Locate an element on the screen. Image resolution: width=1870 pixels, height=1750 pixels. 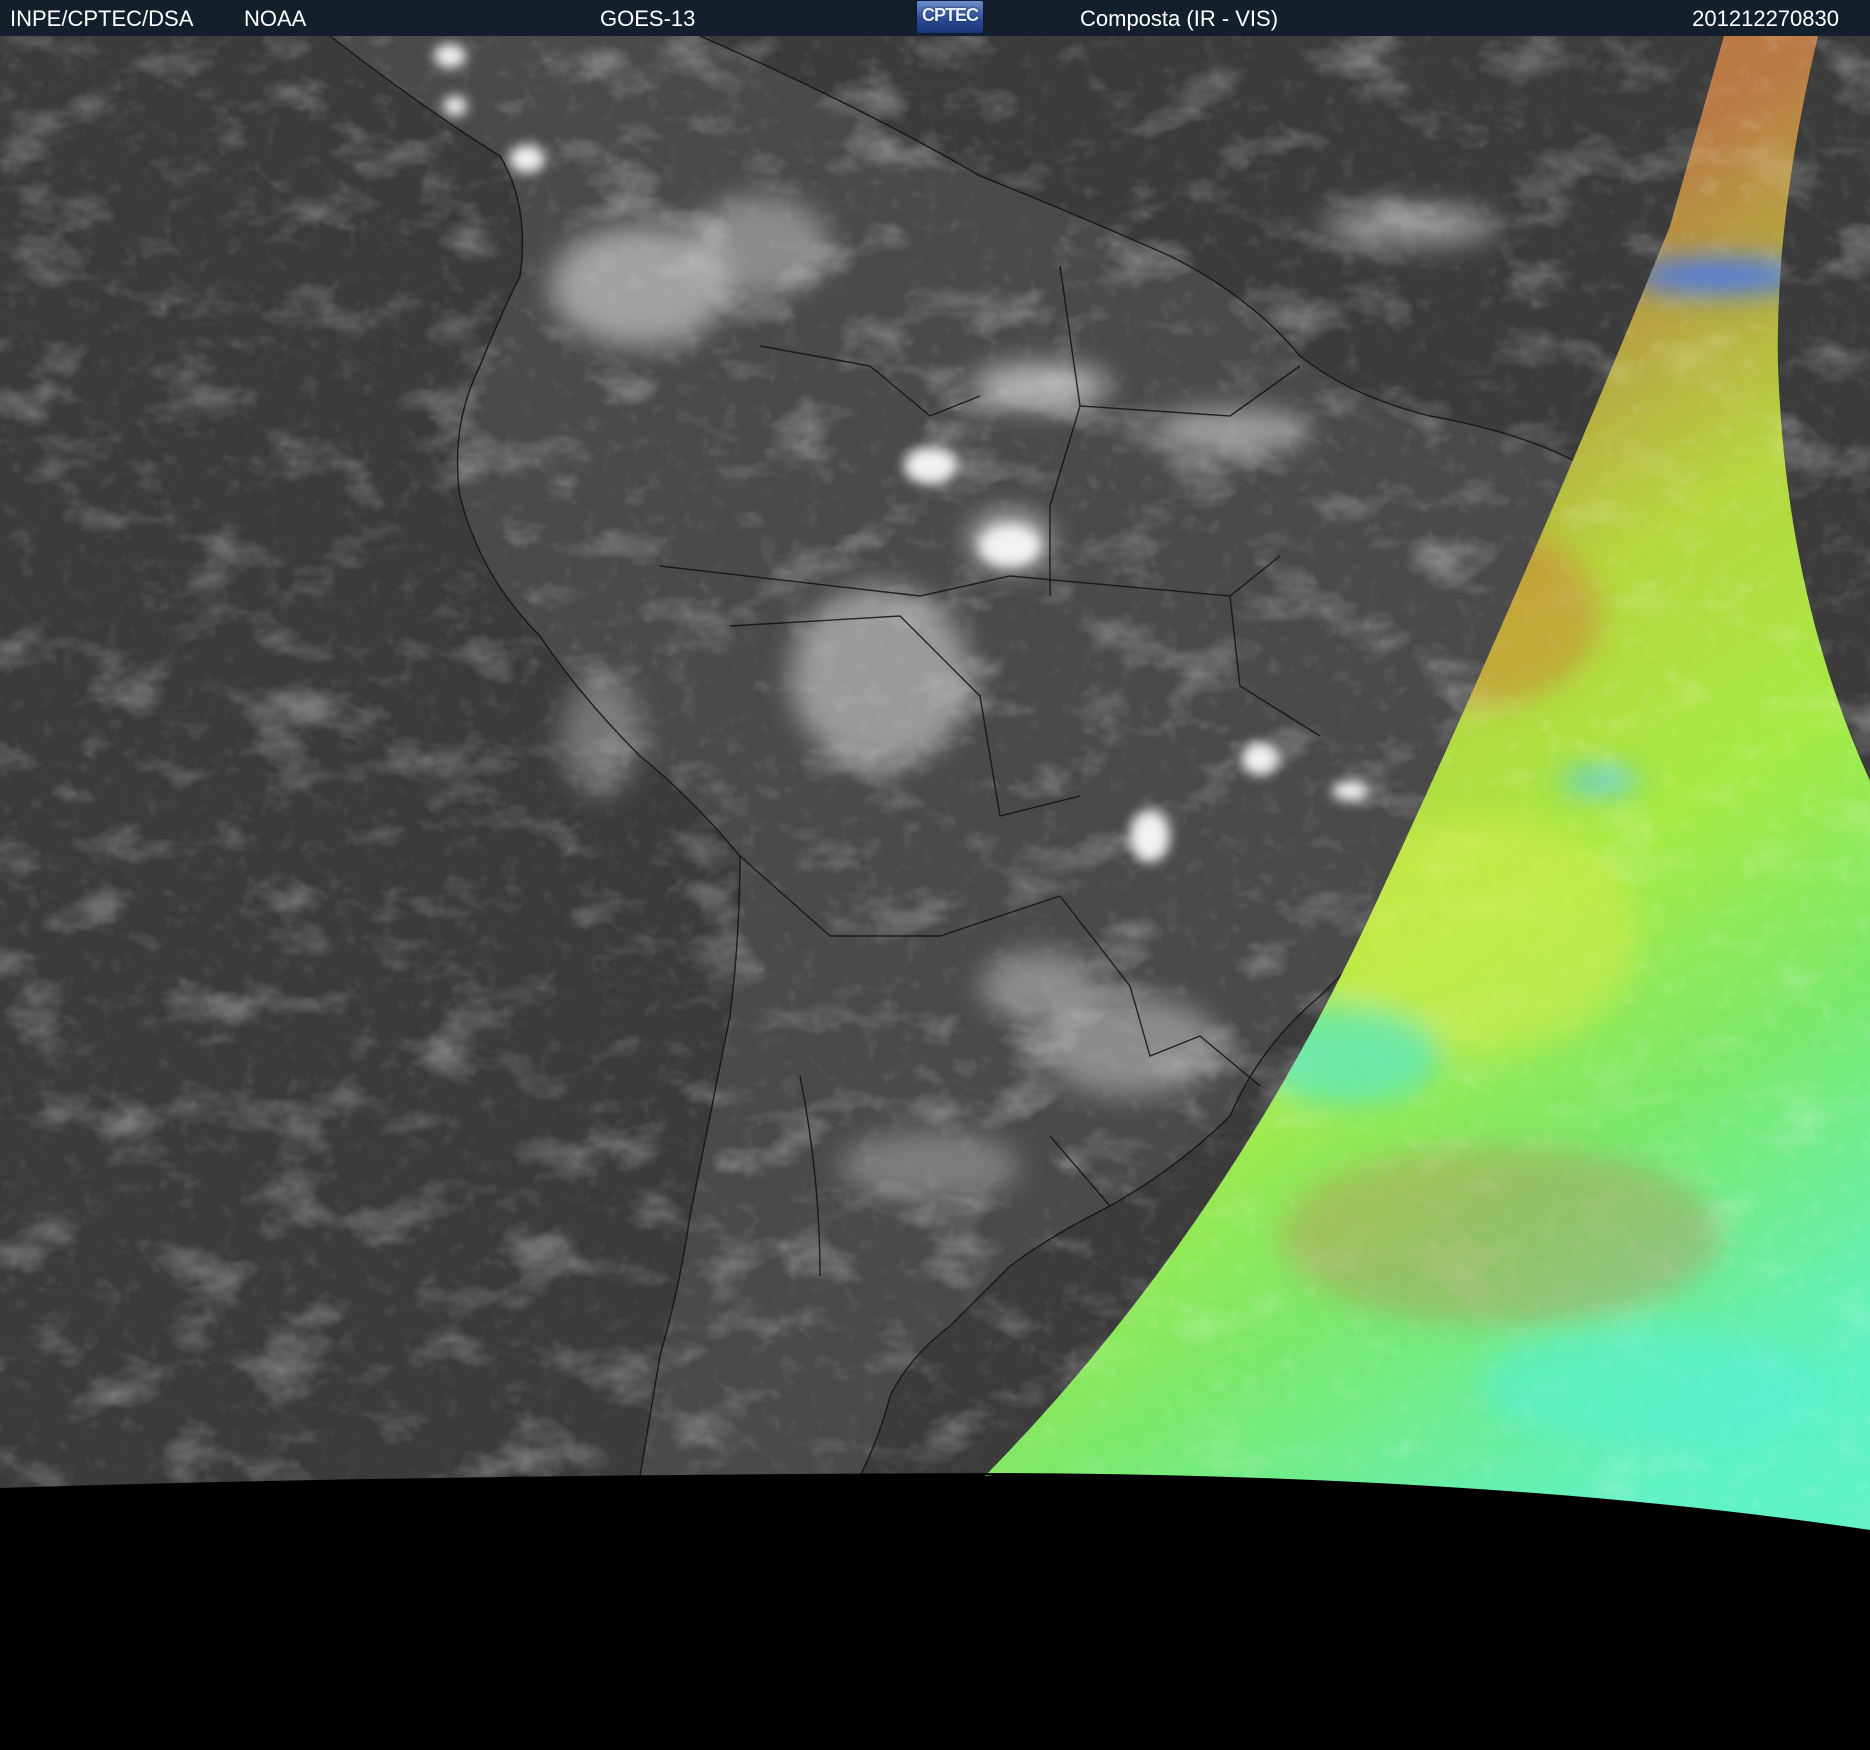
timestamp-label: 201212270830 is located at coordinates (1765, 18).